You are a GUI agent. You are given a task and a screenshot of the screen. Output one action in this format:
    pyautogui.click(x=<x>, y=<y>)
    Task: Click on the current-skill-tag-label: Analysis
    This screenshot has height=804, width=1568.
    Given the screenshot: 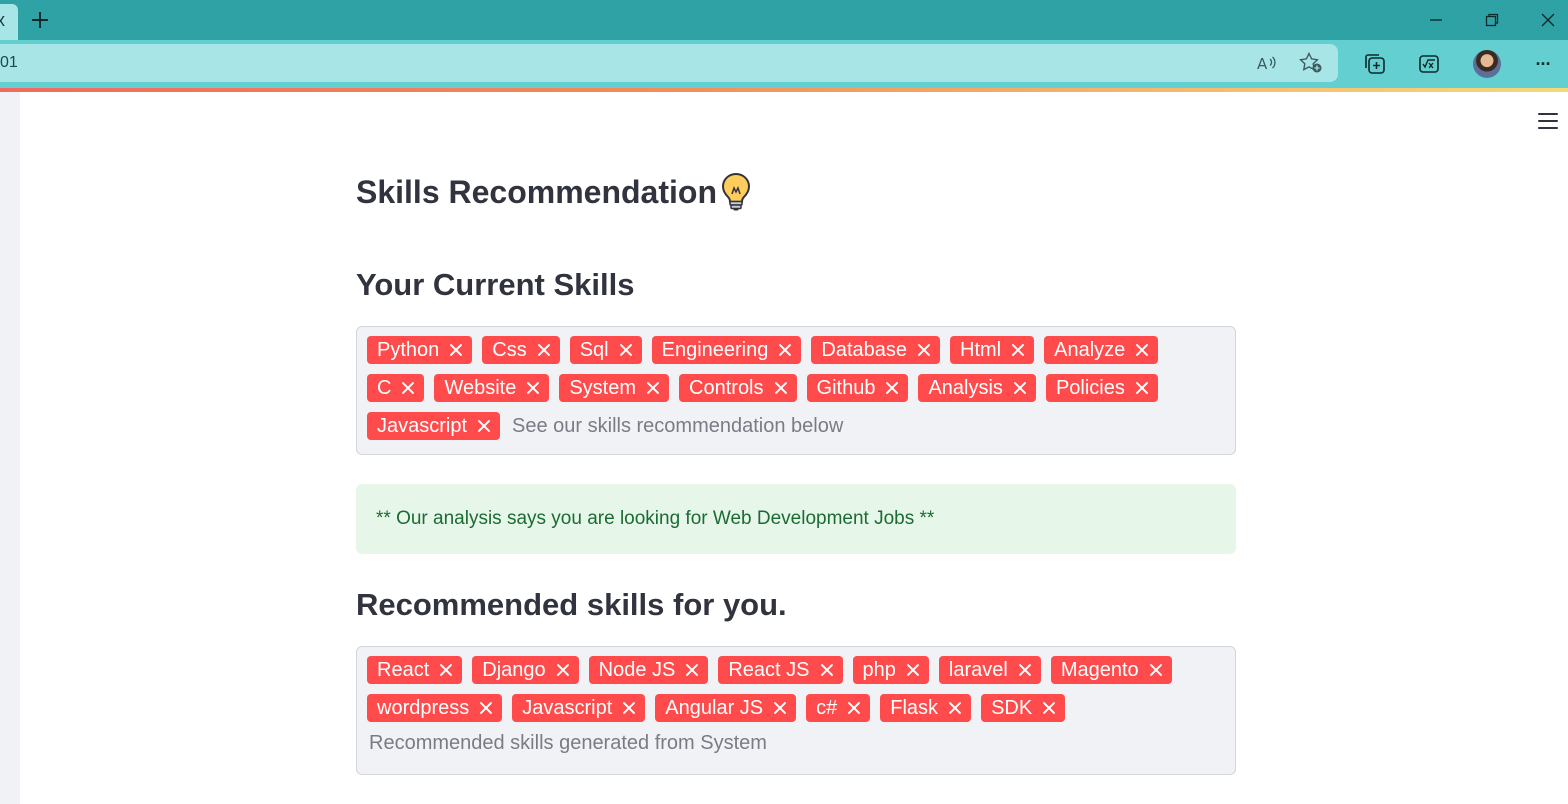 What is the action you would take?
    pyautogui.click(x=965, y=387)
    